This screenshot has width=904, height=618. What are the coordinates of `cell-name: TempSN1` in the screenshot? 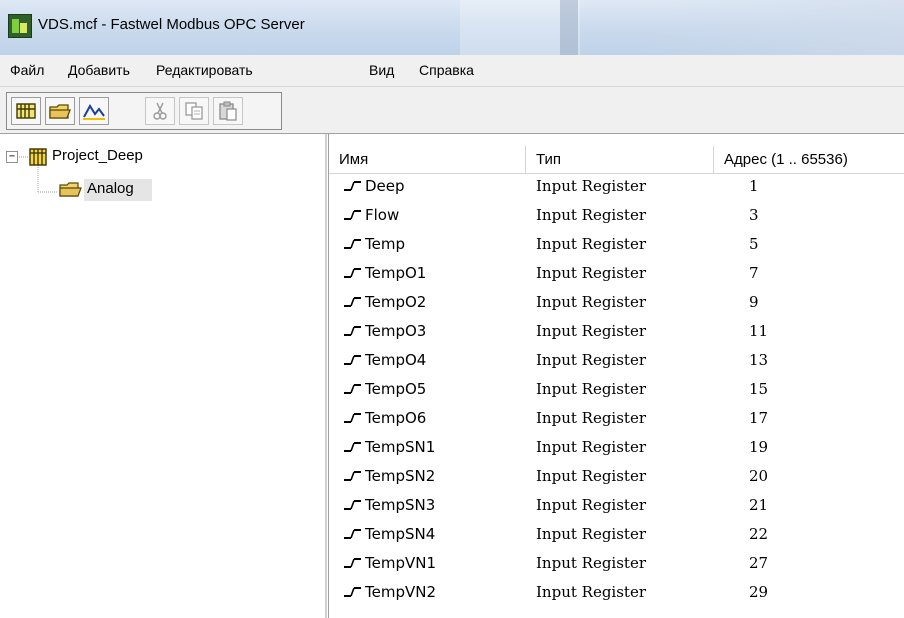 It's located at (400, 447).